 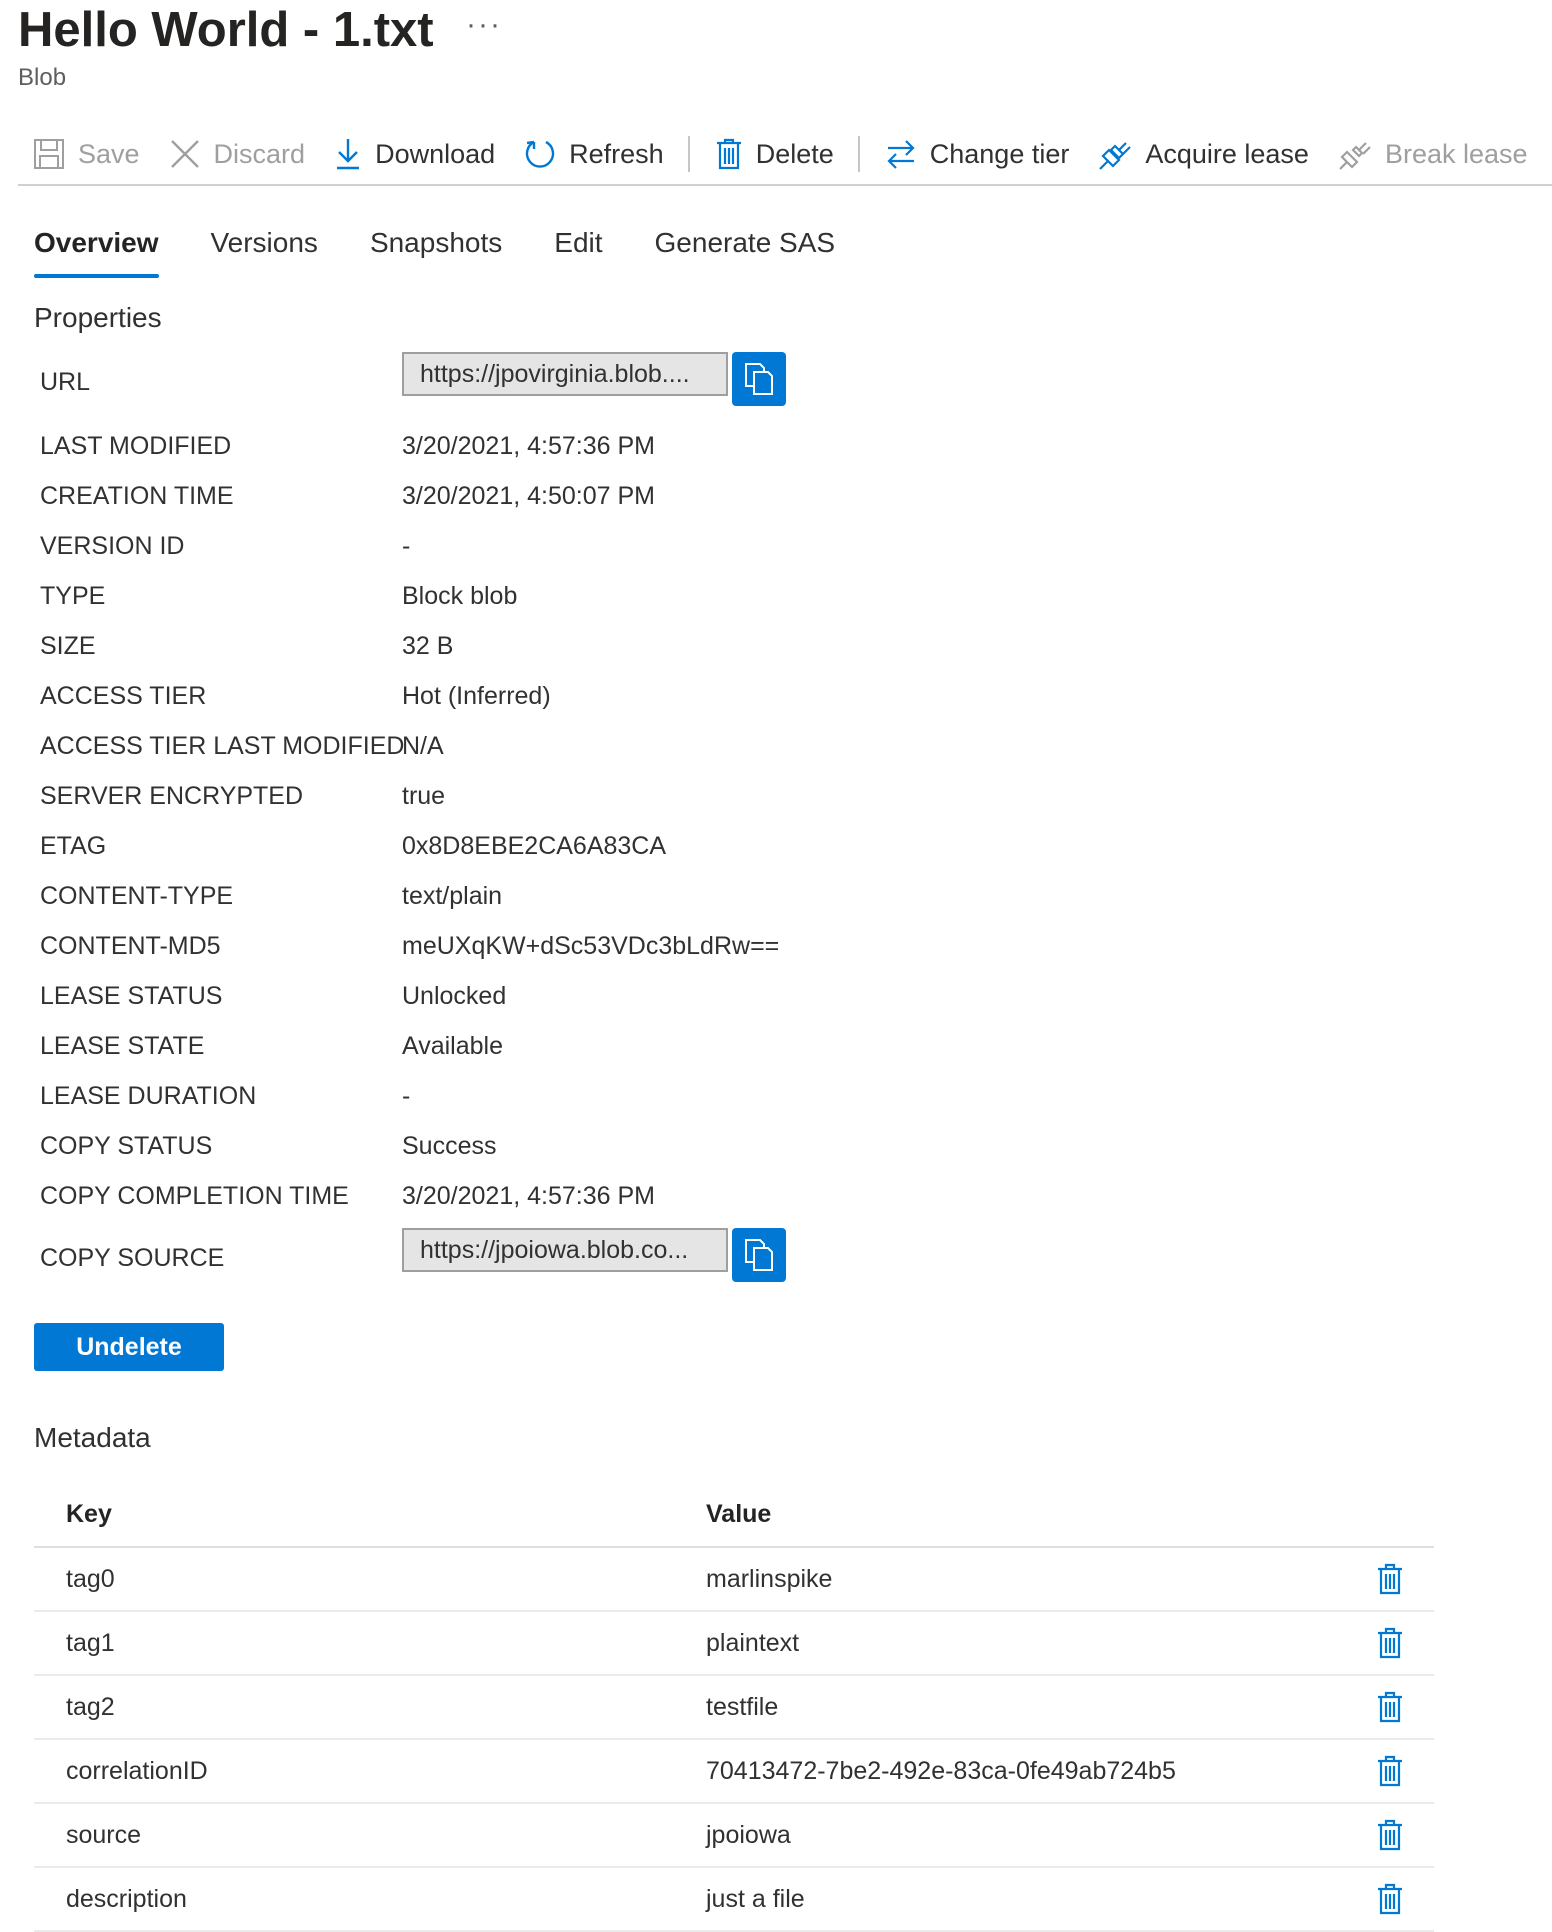 I want to click on copy-source-button, so click(x=759, y=1255).